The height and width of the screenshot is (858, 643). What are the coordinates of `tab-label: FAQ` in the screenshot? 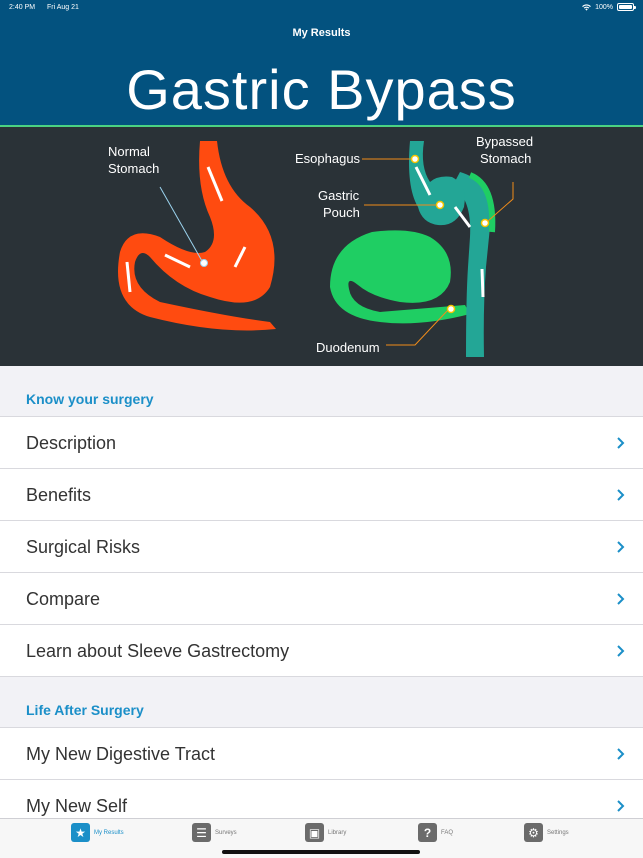 It's located at (447, 832).